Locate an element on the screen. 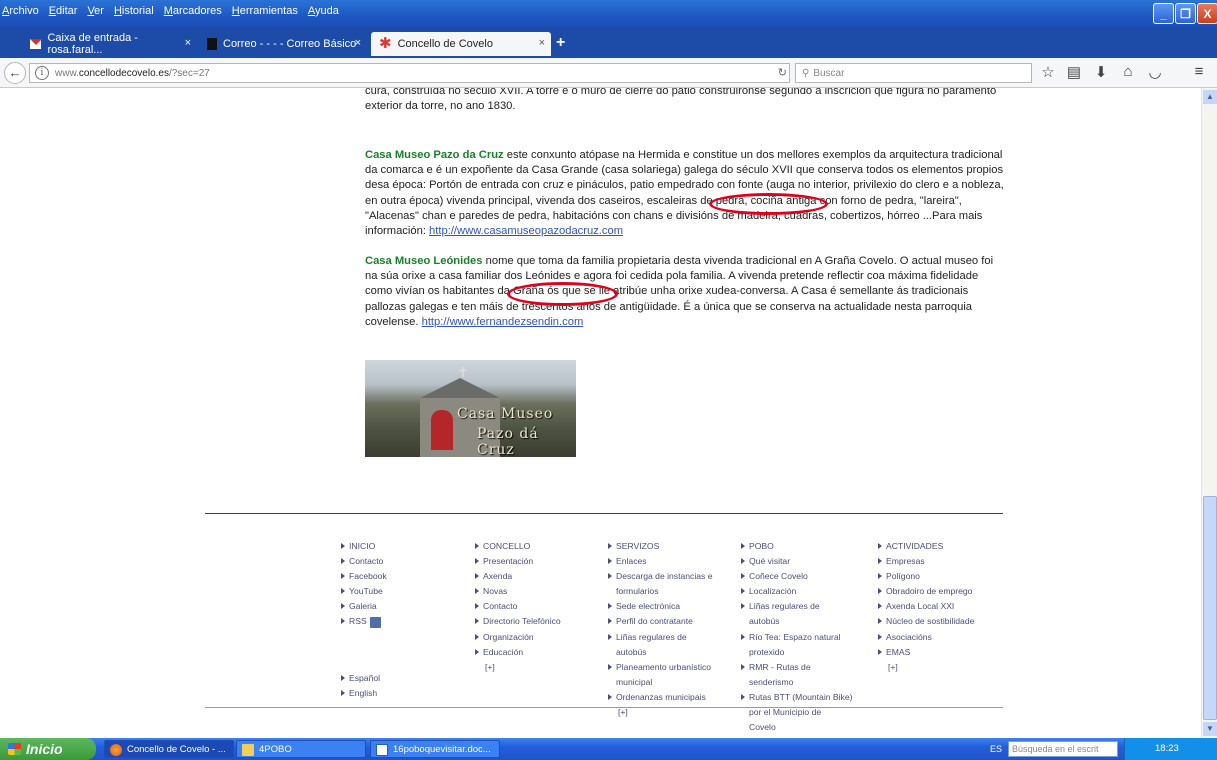 This screenshot has width=1217, height=760. footer-link-rss: RSS is located at coordinates (364, 621).